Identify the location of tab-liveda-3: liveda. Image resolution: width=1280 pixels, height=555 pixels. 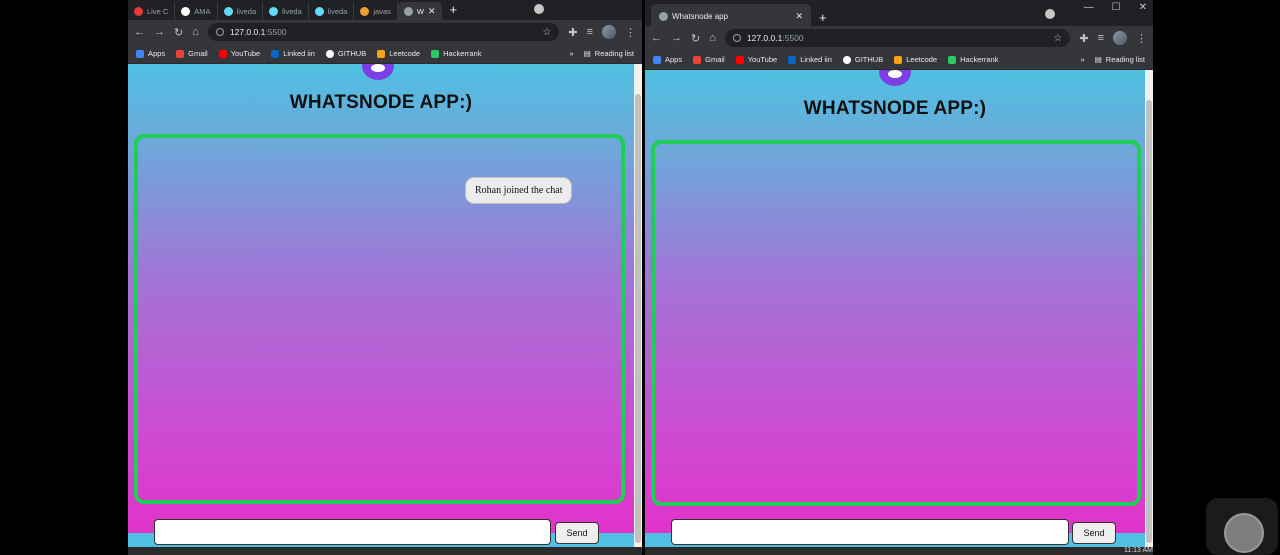
(332, 11).